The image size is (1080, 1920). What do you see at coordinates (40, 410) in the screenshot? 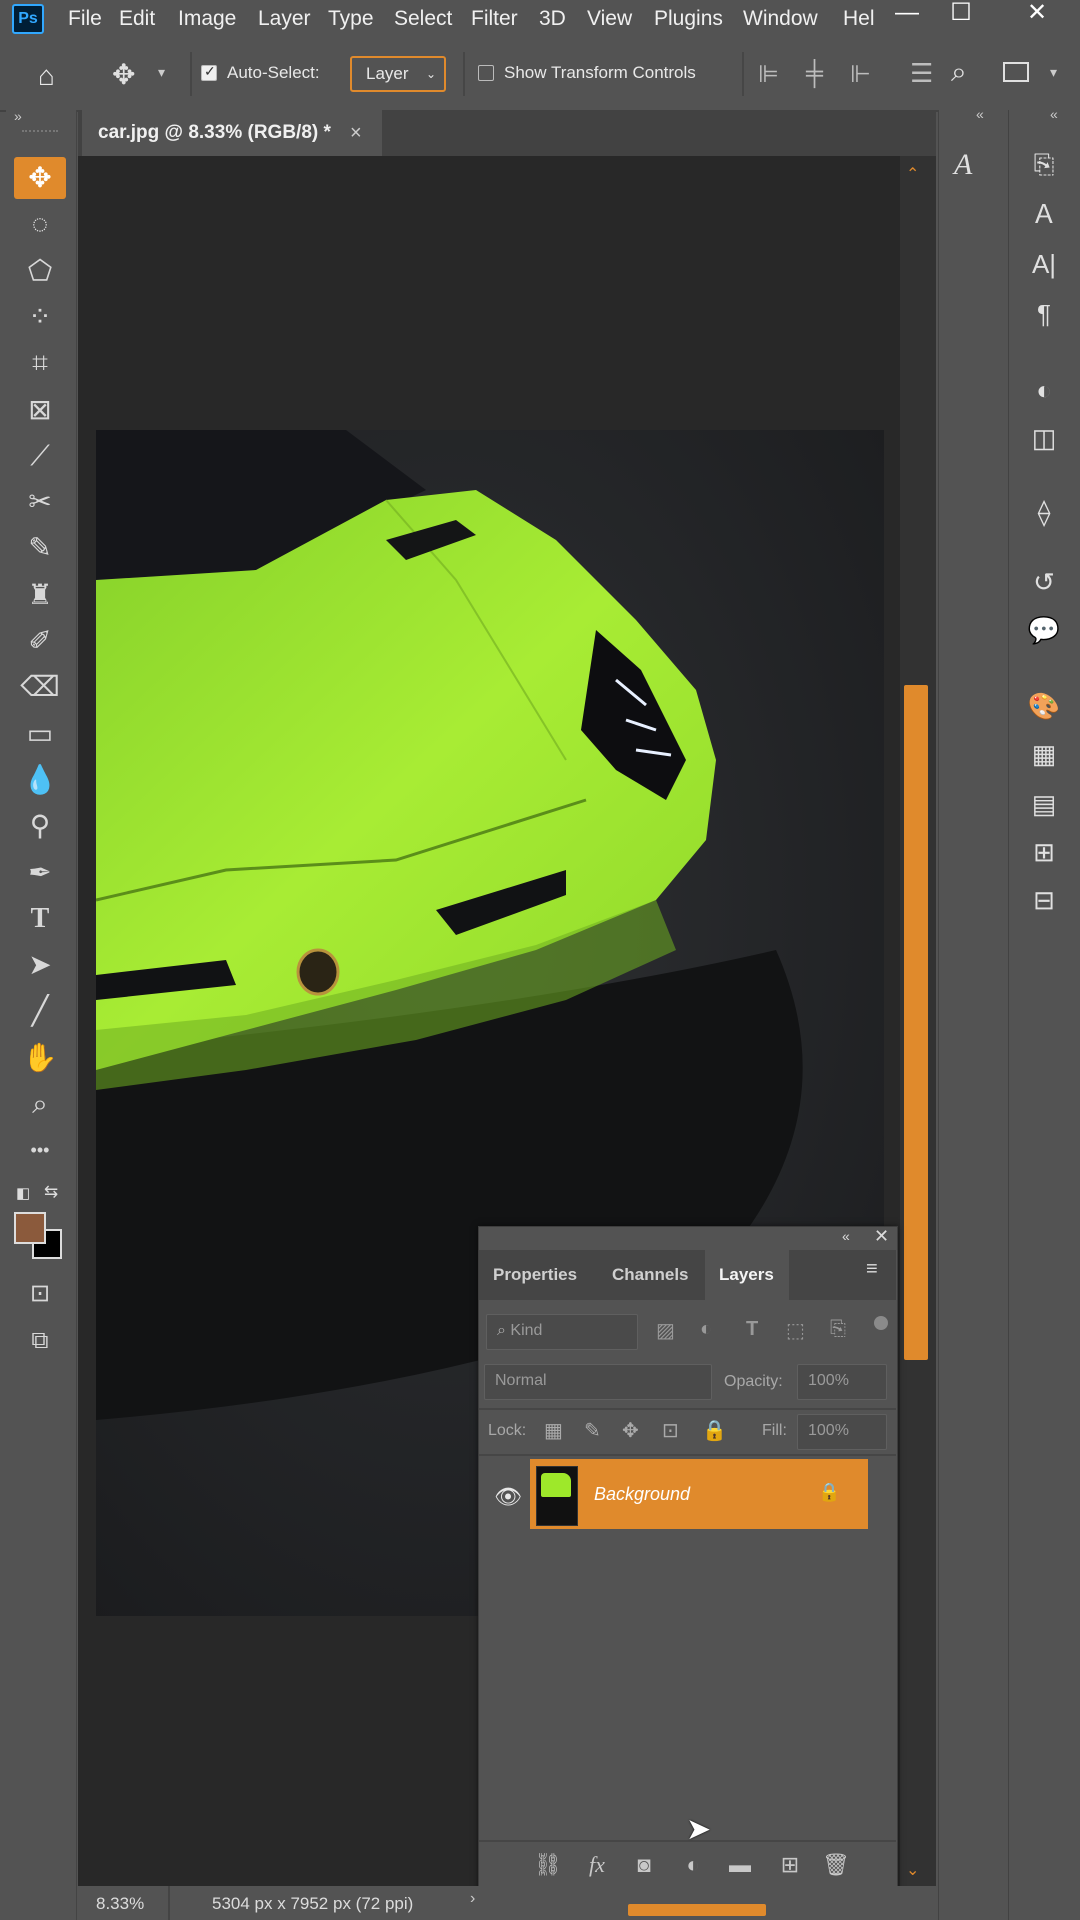
I see `frame-tool-icon: ⊠` at bounding box center [40, 410].